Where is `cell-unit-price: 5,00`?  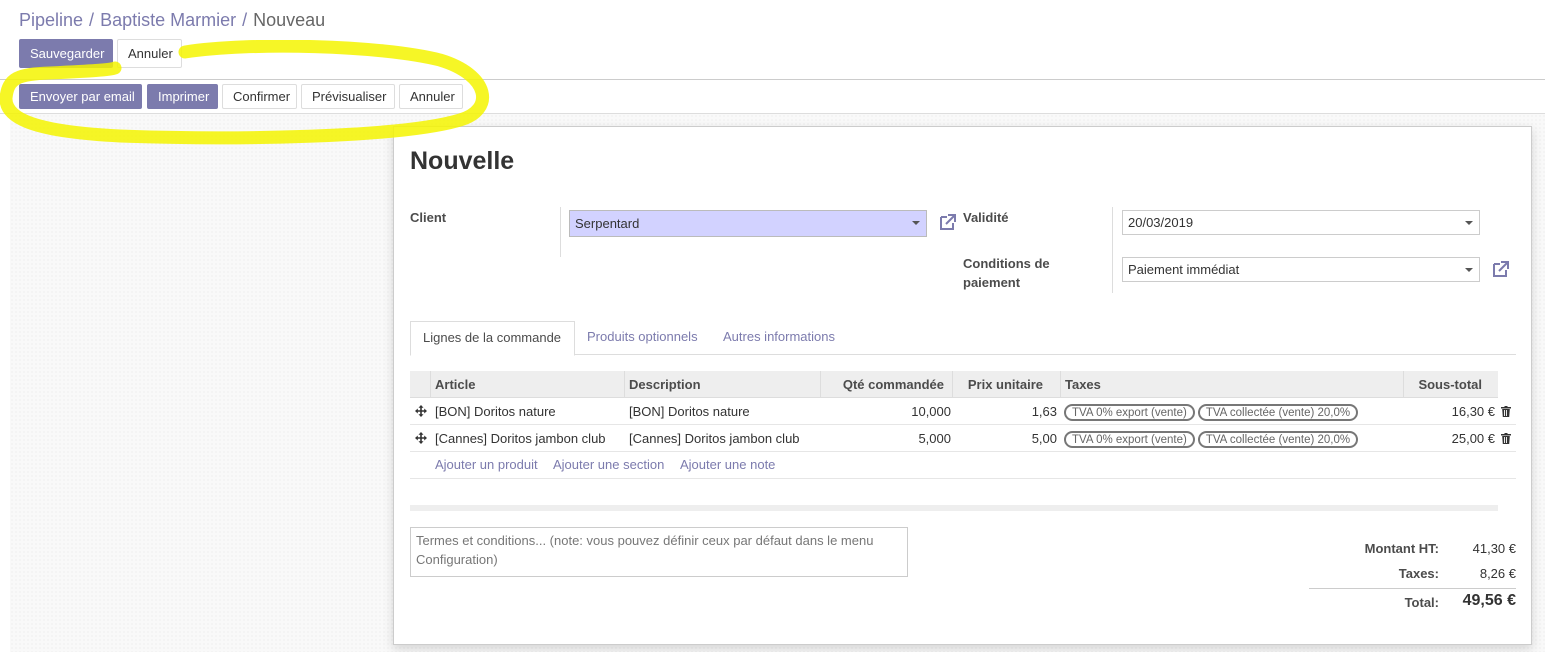
cell-unit-price: 5,00 is located at coordinates (1004, 438).